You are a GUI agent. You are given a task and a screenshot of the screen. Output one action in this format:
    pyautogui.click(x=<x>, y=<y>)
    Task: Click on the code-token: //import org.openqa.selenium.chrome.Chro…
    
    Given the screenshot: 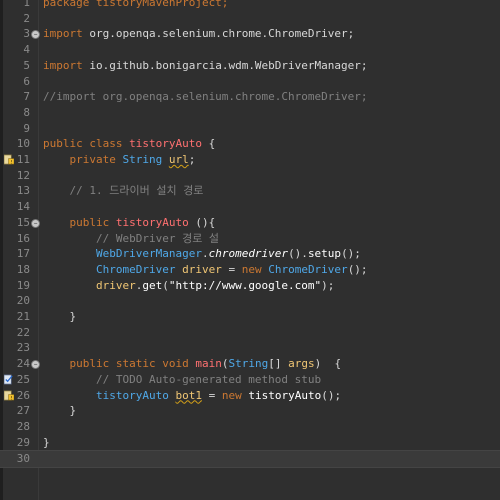 What is the action you would take?
    pyautogui.click(x=205, y=97)
    